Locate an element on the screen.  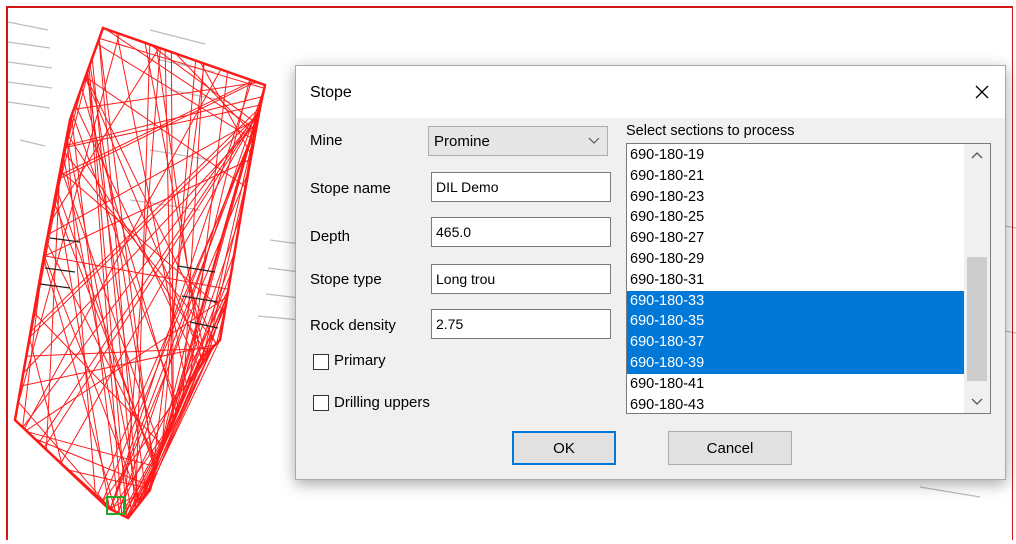
section-list-item: 690-180-23 is located at coordinates (795, 197).